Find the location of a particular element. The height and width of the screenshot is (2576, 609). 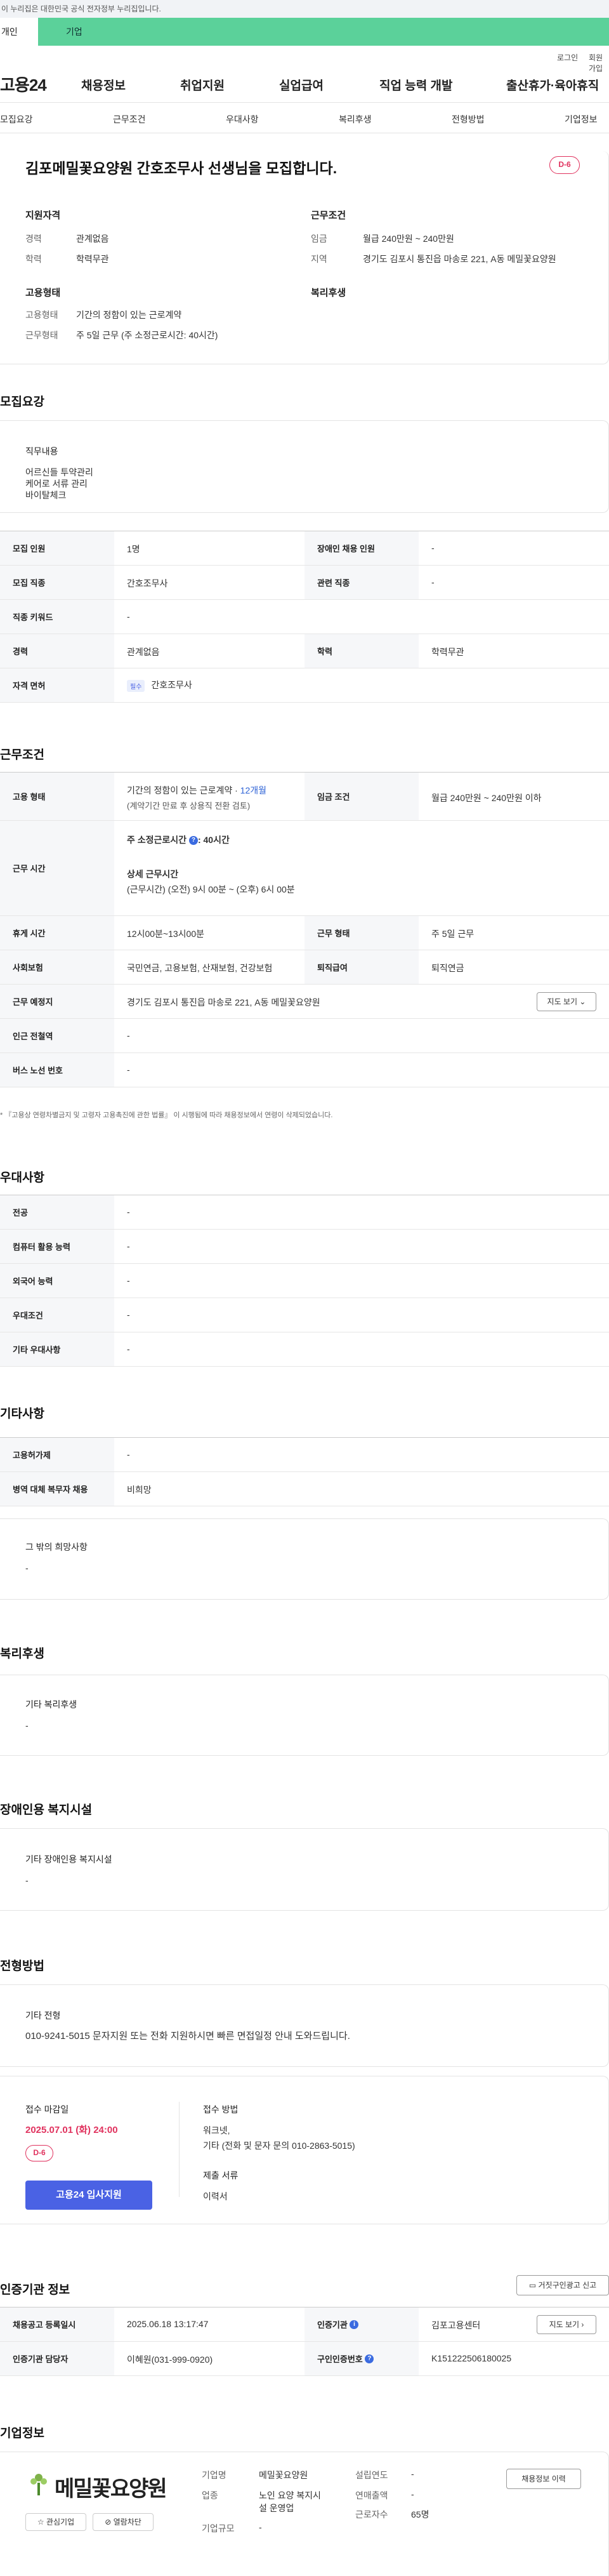

job-history-button: 채용정보 이력 is located at coordinates (544, 2479).